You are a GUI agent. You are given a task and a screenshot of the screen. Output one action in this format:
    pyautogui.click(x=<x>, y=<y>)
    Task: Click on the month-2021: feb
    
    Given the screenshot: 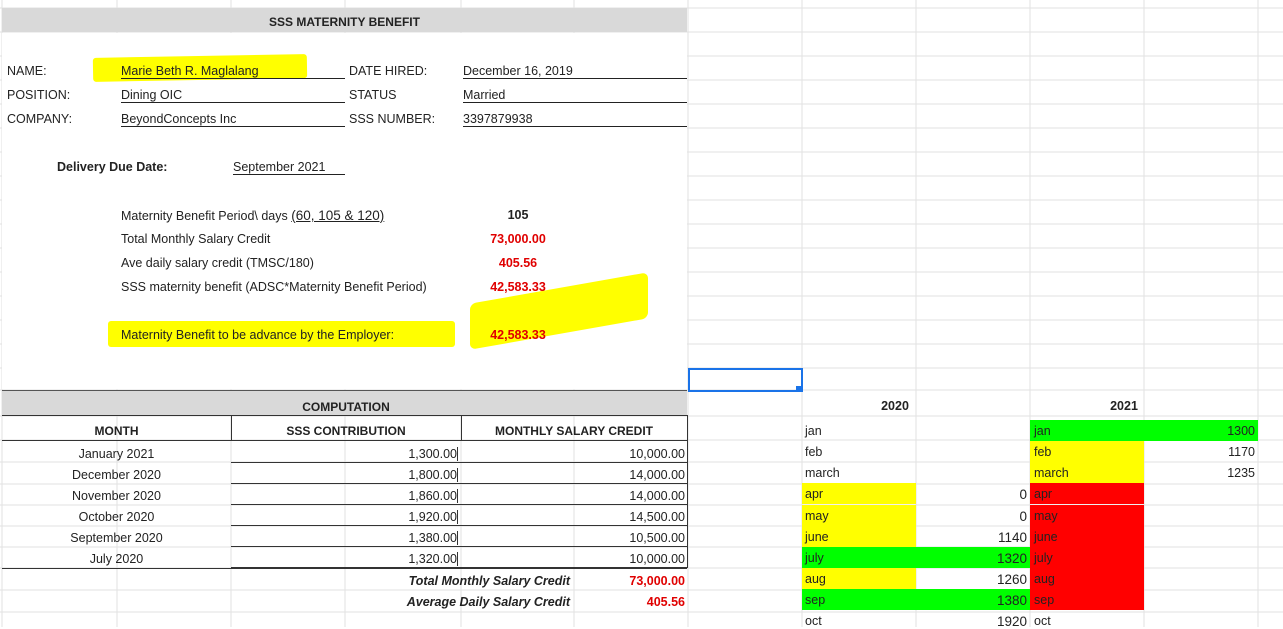 What is the action you would take?
    pyautogui.click(x=1042, y=452)
    